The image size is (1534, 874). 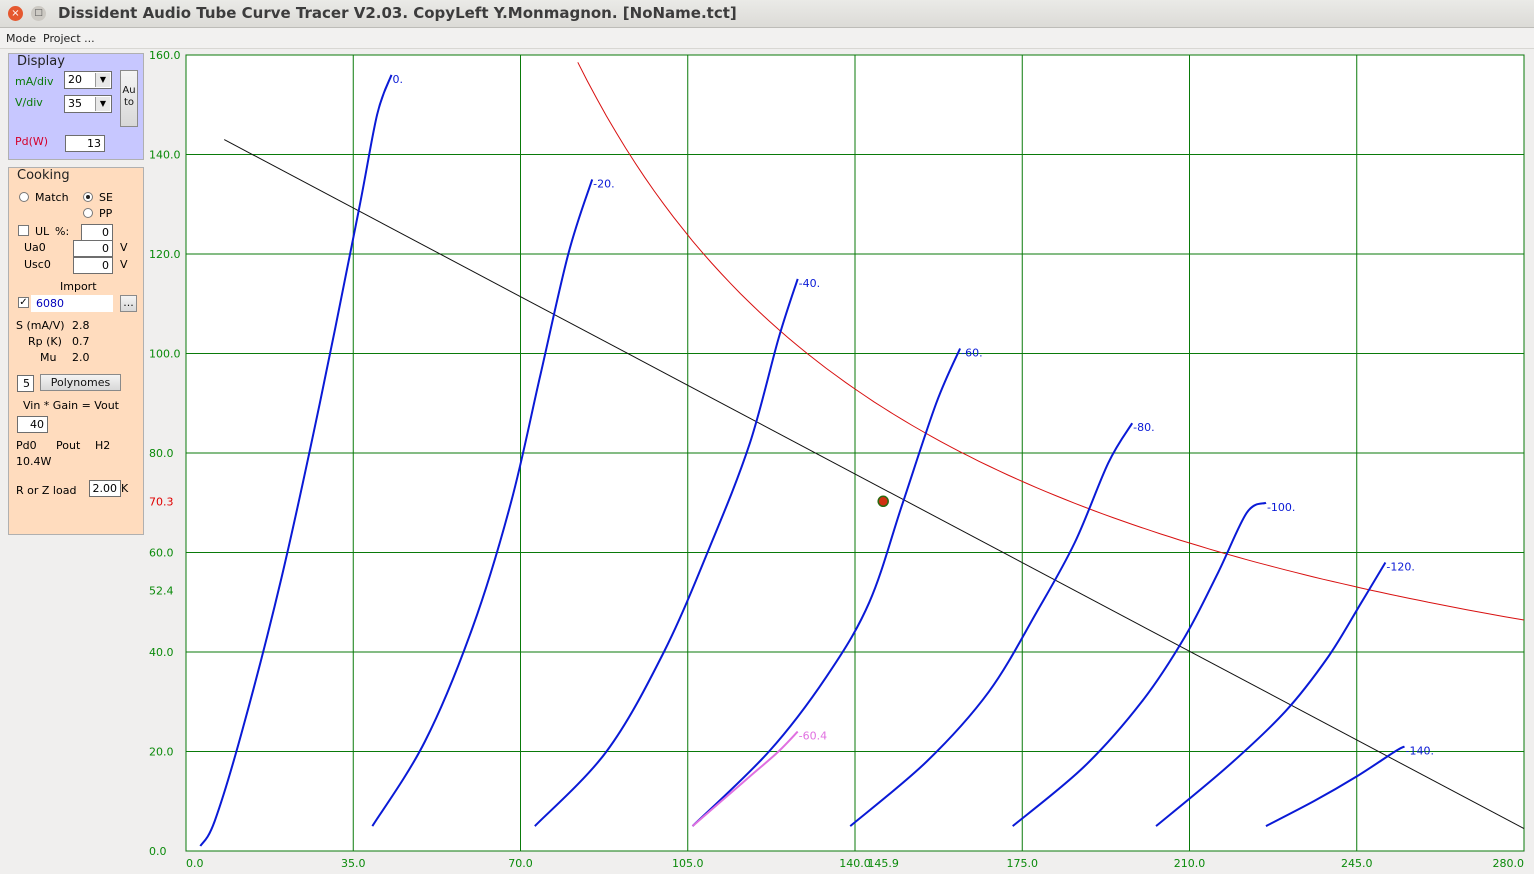 What do you see at coordinates (37, 264) in the screenshot?
I see `usc0-label: Usc0` at bounding box center [37, 264].